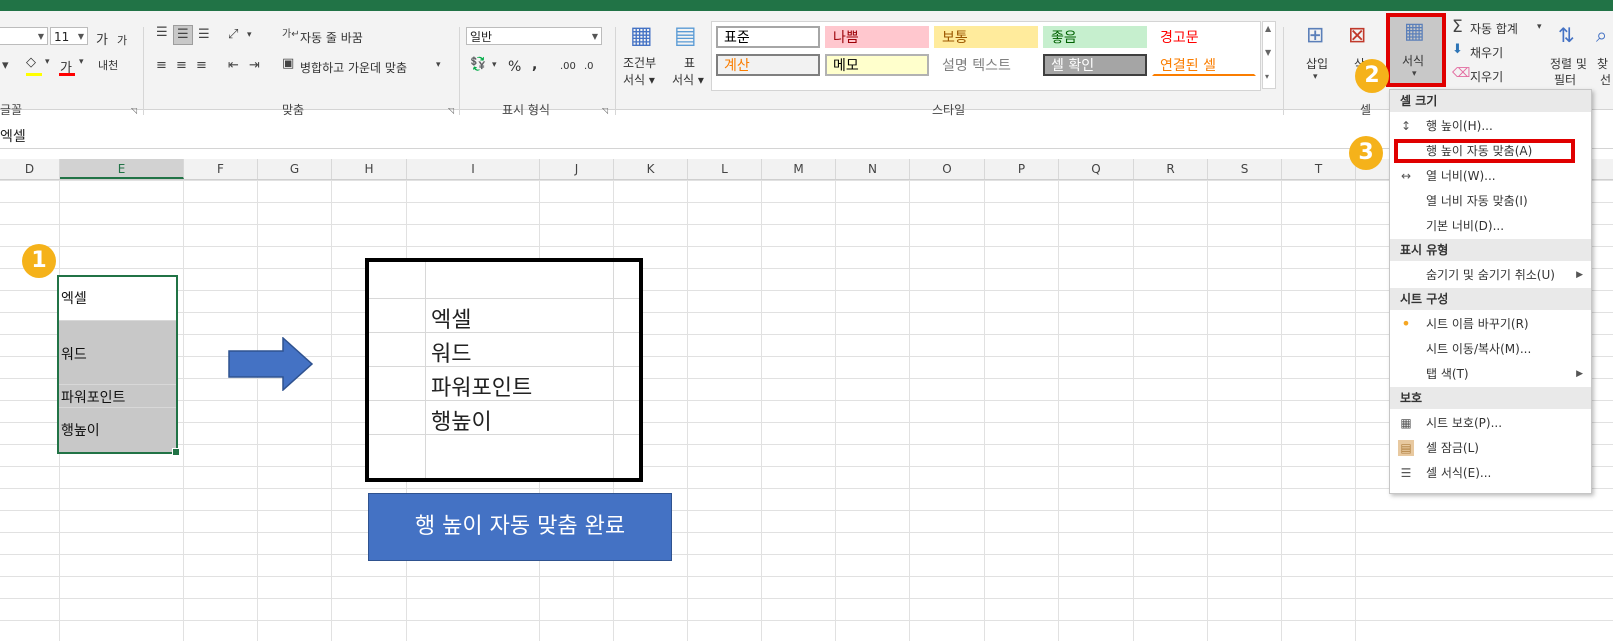 The width and height of the screenshot is (1613, 641). I want to click on cell-style-2: 보통, so click(986, 37).